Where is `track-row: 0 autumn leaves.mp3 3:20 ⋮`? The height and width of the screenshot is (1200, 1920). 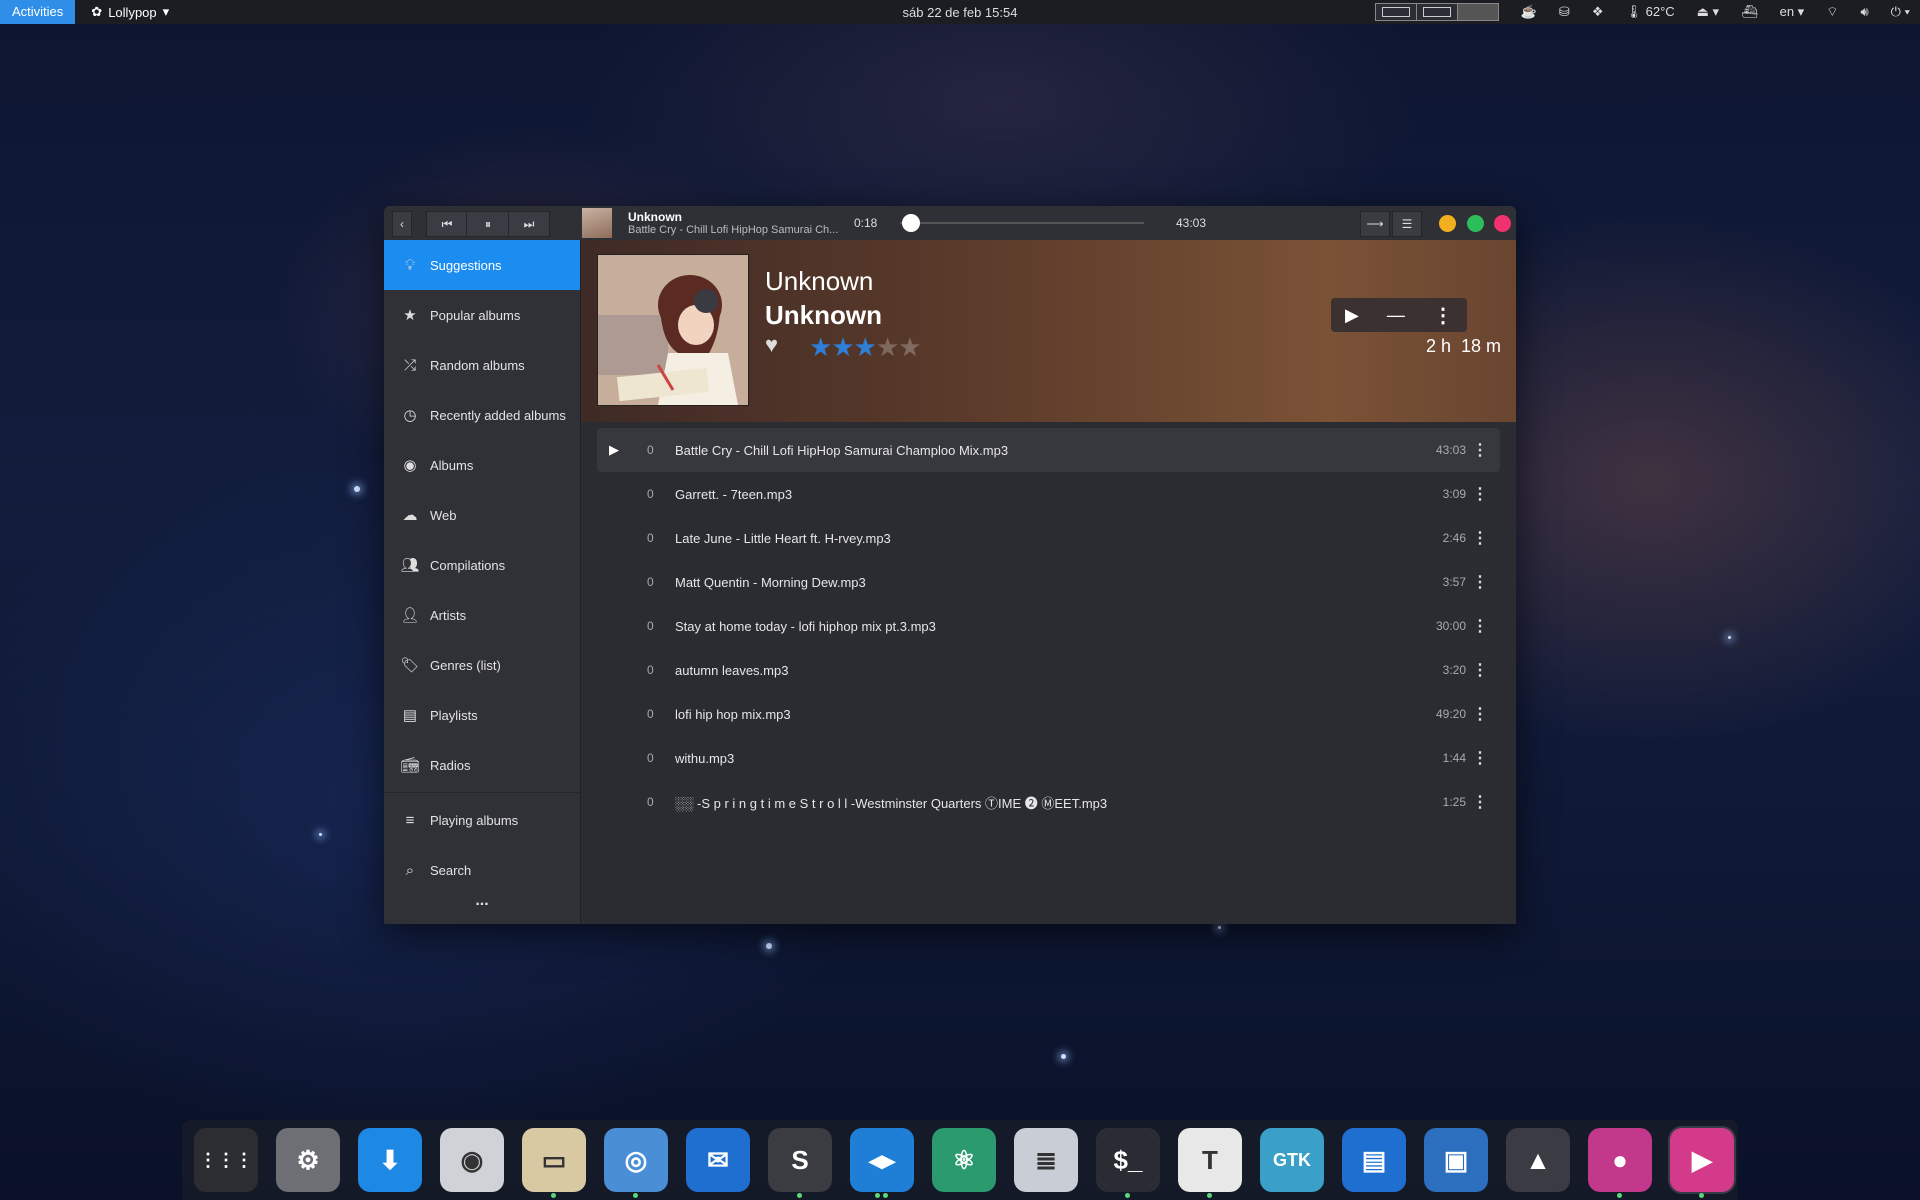
track-row: 0 autumn leaves.mp3 3:20 ⋮ is located at coordinates (1048, 670).